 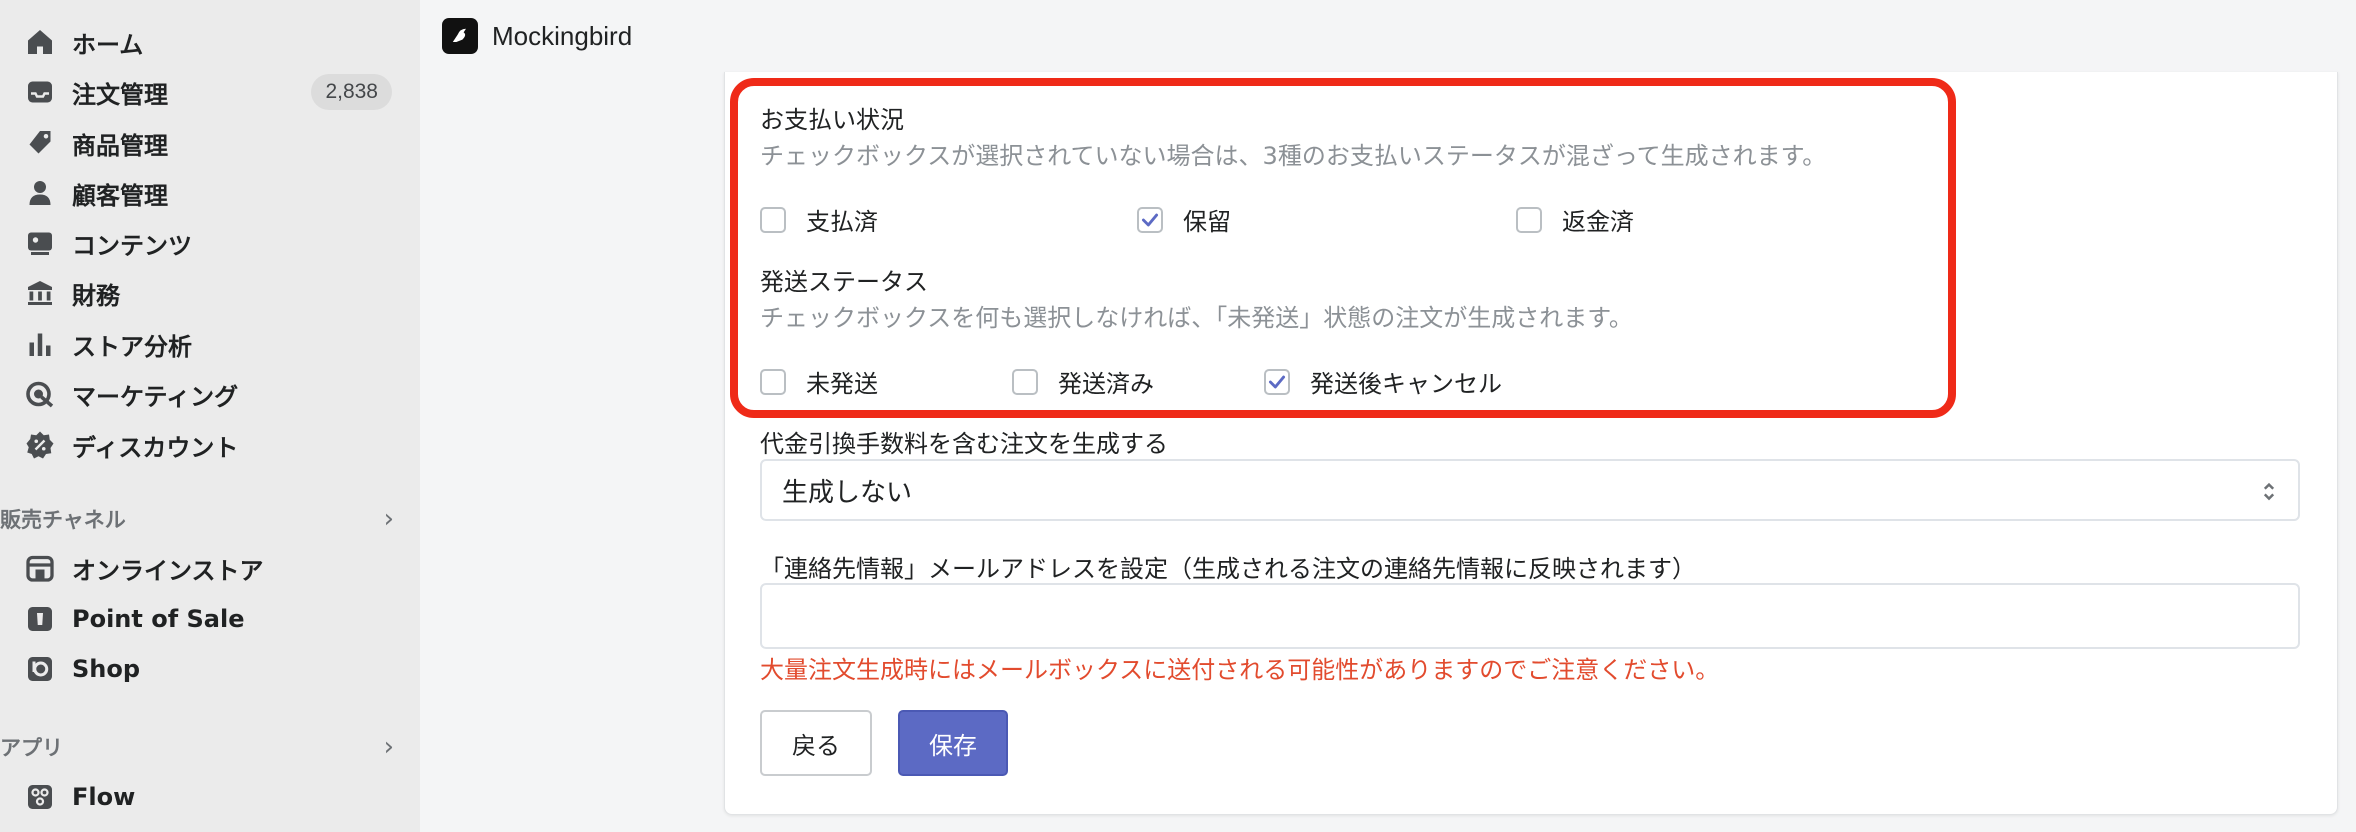 What do you see at coordinates (120, 94) in the screenshot?
I see `sidebar-item-label: 注文管理` at bounding box center [120, 94].